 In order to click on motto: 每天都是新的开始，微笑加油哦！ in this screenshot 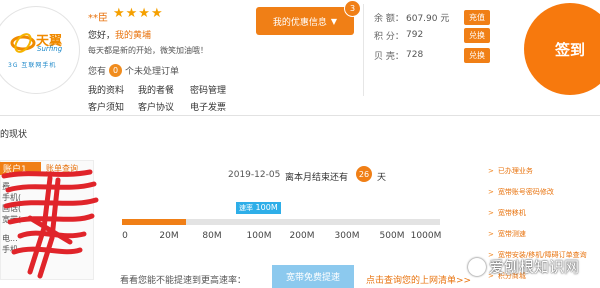, I will do `click(148, 50)`.